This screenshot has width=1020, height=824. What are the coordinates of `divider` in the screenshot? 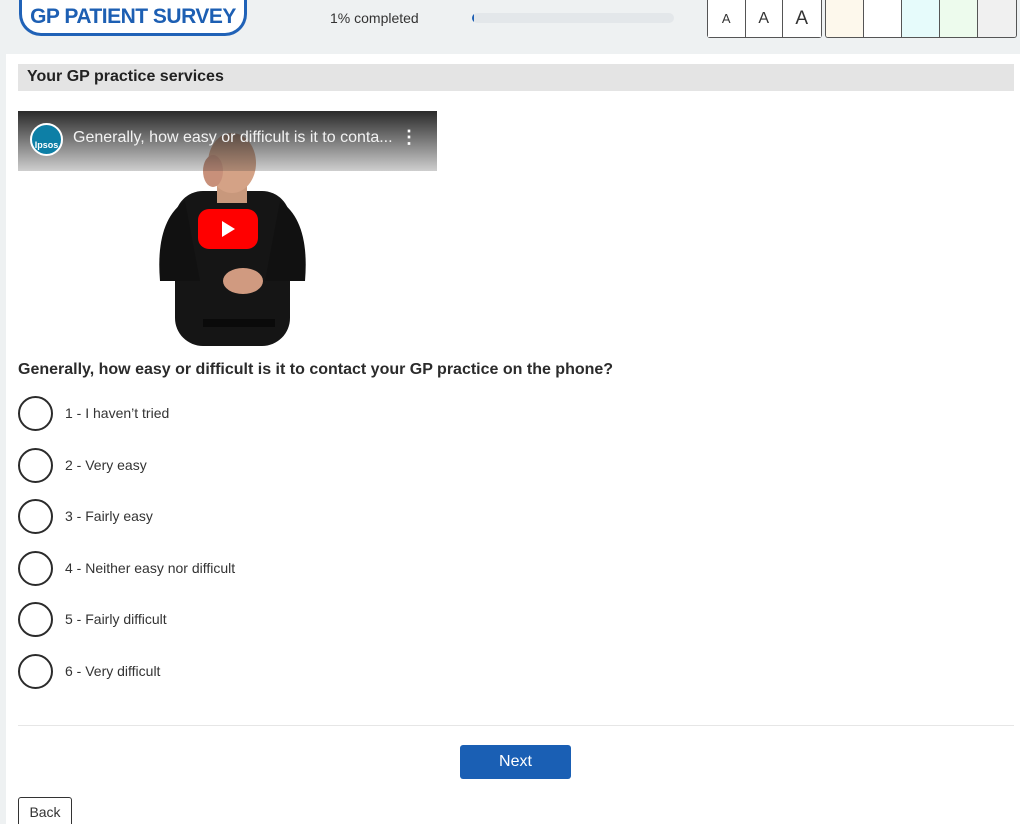 It's located at (516, 725).